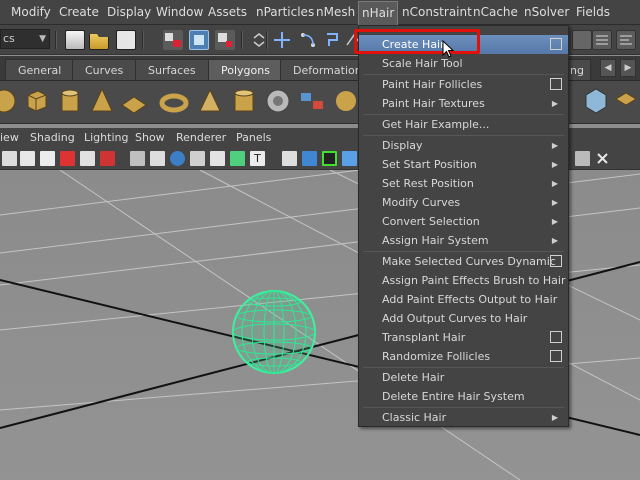  What do you see at coordinates (626, 40) in the screenshot?
I see `attribute-editor-icon` at bounding box center [626, 40].